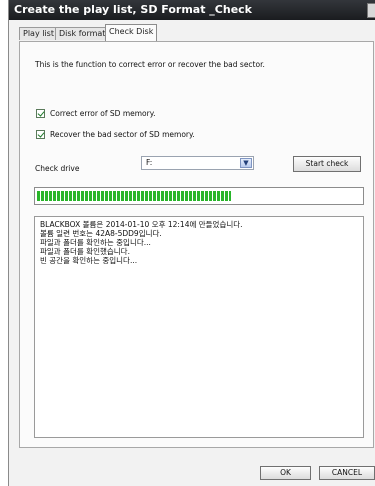 Image resolution: width=375 pixels, height=486 pixels. I want to click on drive-select: F: ▼, so click(197, 163).